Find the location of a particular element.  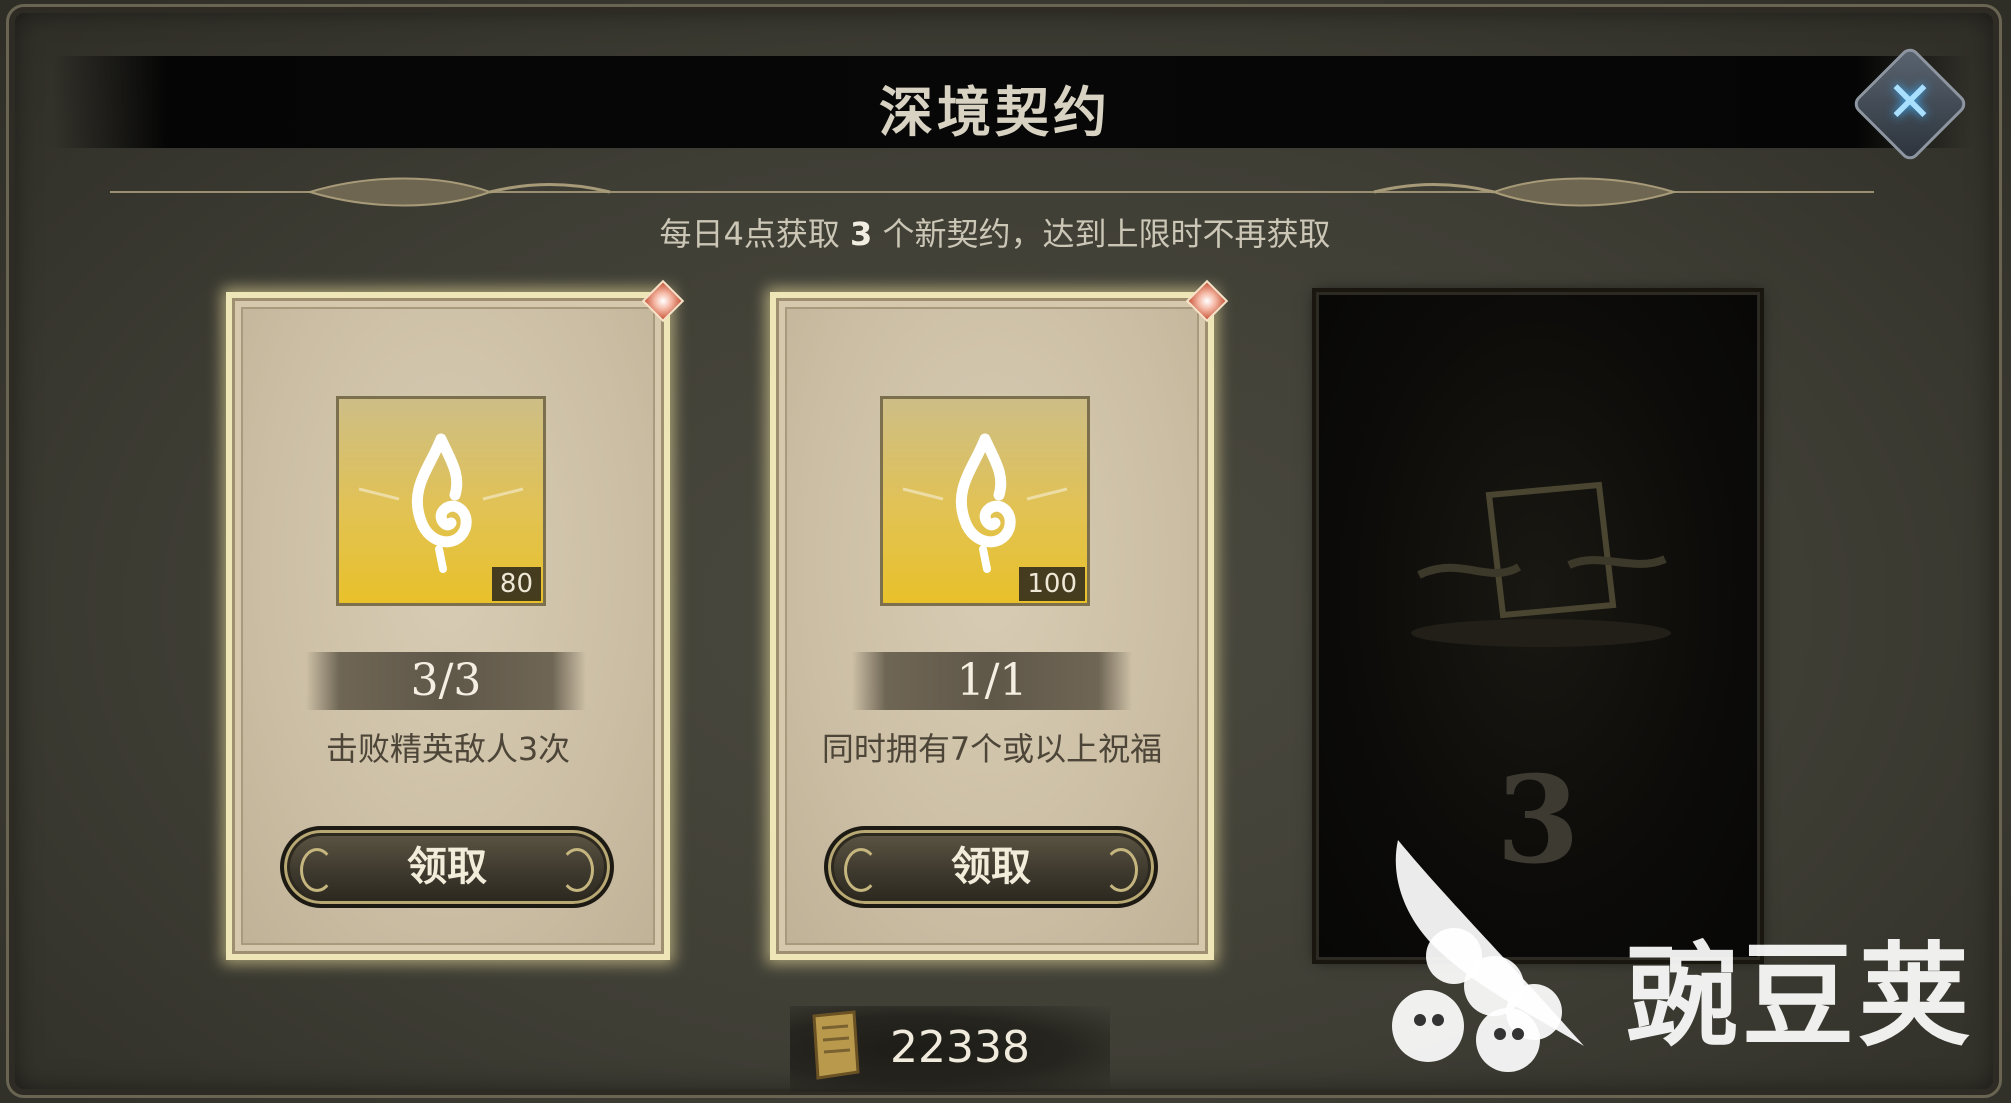

scroll-silhouette-icon is located at coordinates (1541, 564).